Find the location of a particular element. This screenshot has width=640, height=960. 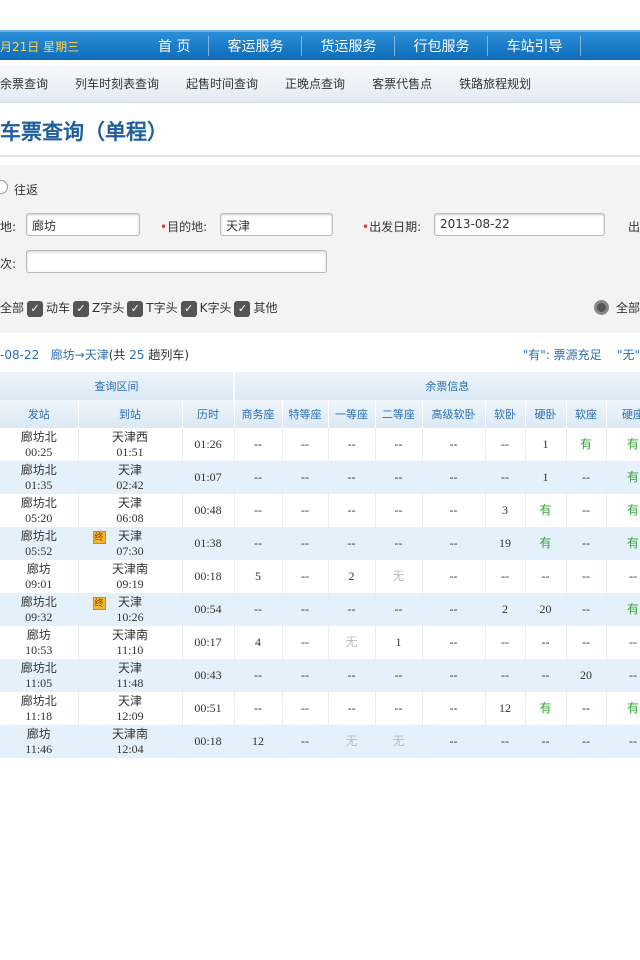

summary-route: 廊坊→天津 is located at coordinates (79, 355).